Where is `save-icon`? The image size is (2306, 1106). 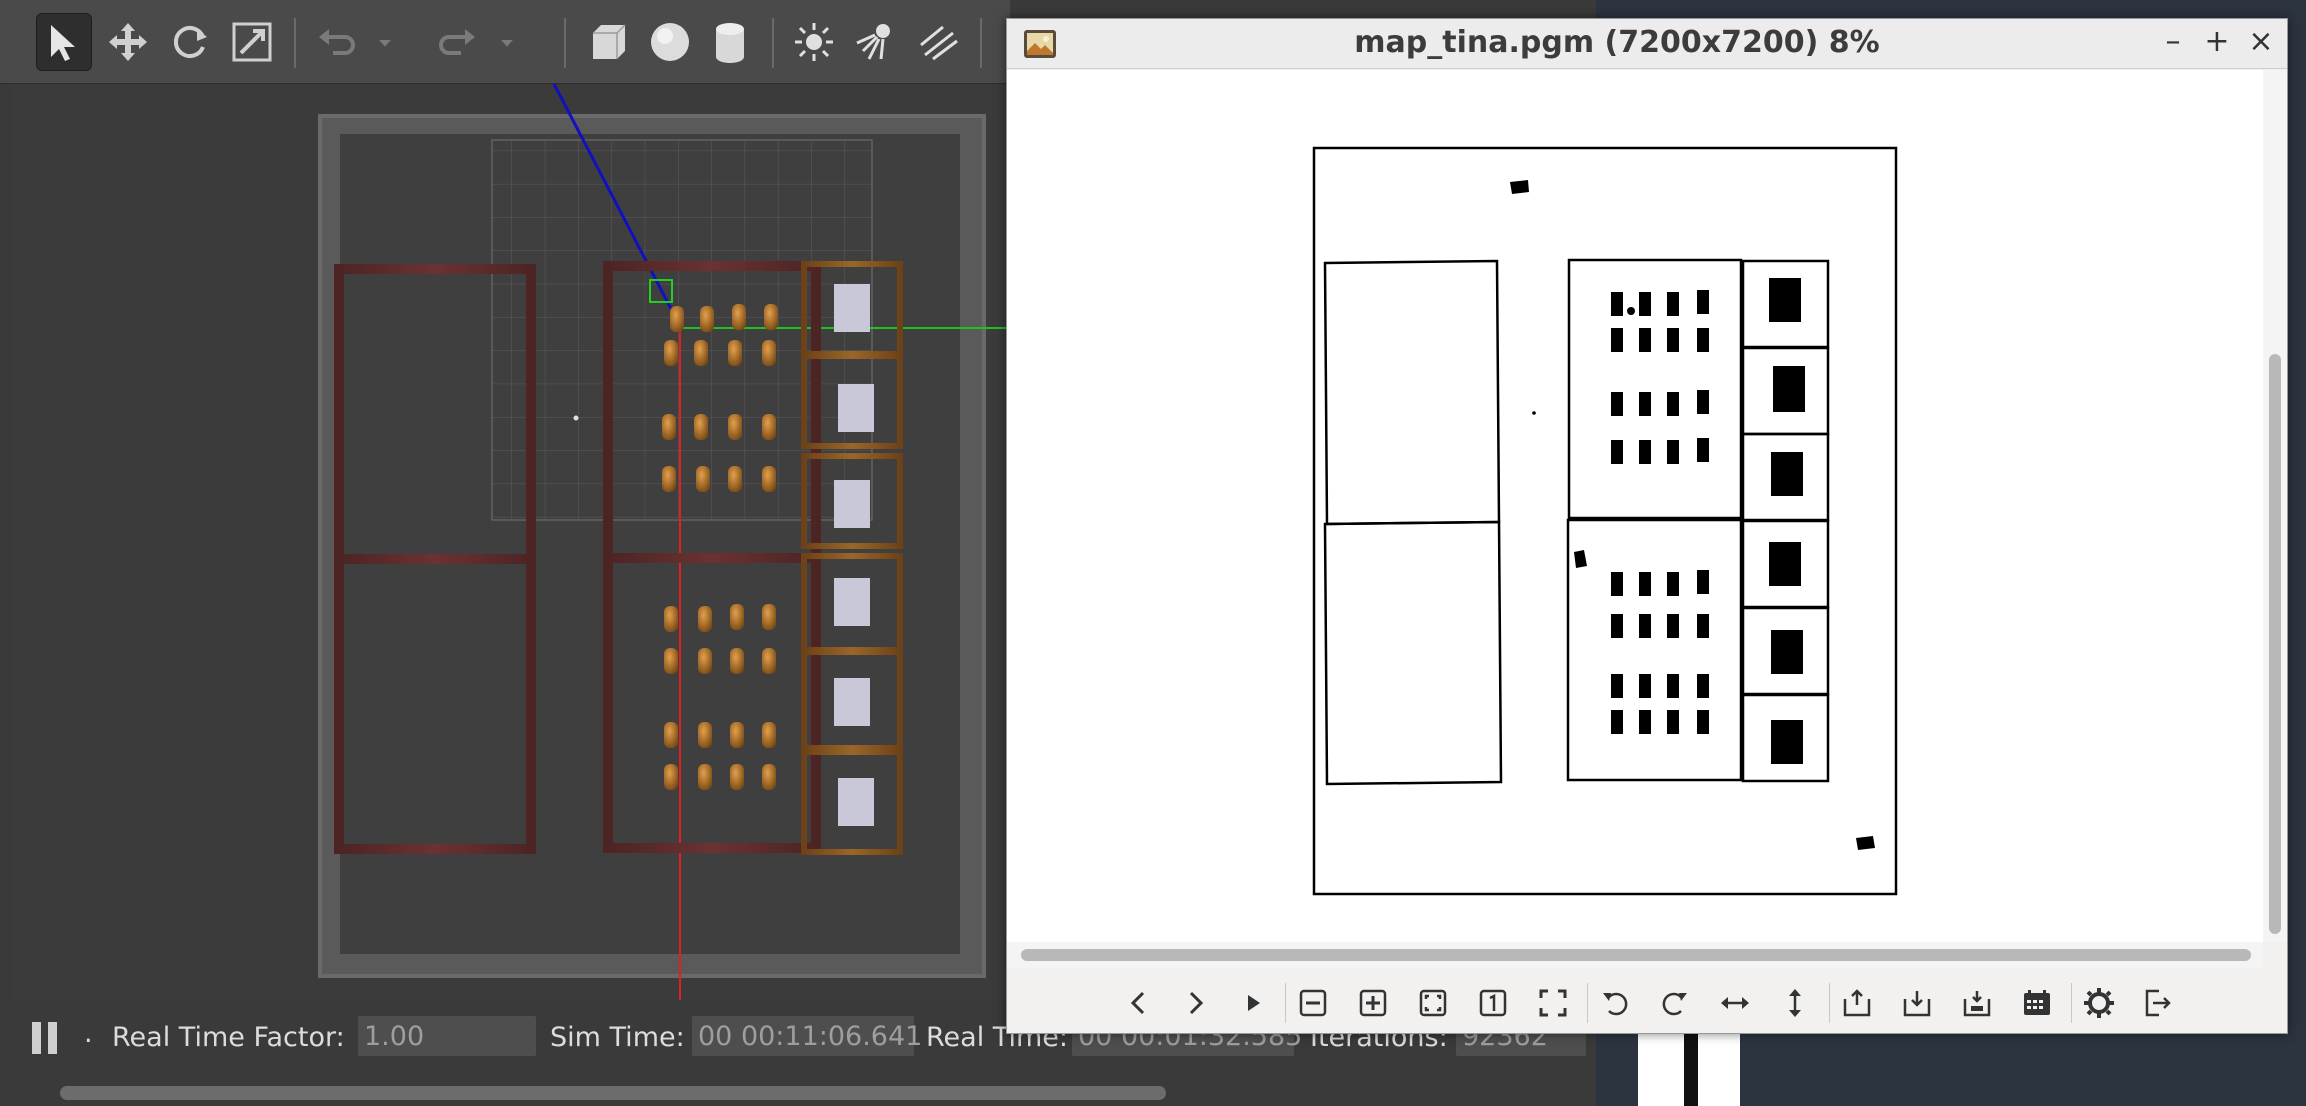 save-icon is located at coordinates (1917, 1004).